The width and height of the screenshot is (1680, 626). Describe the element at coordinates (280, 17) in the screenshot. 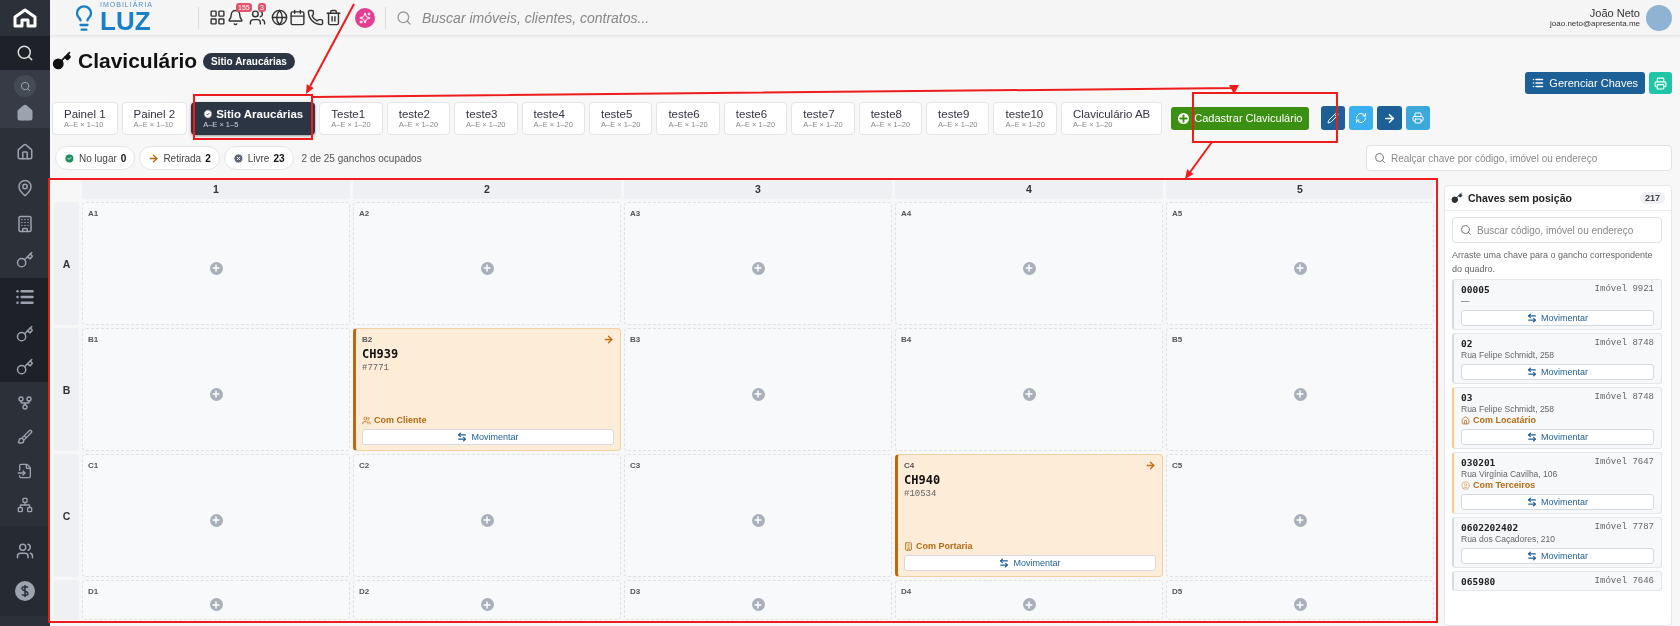

I see `globe-icon` at that location.